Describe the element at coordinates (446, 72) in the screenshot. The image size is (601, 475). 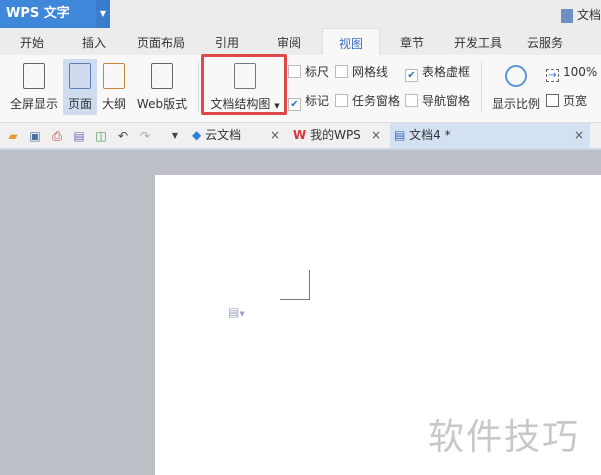
I see `table-gridlines-label: 表格虚框` at that location.